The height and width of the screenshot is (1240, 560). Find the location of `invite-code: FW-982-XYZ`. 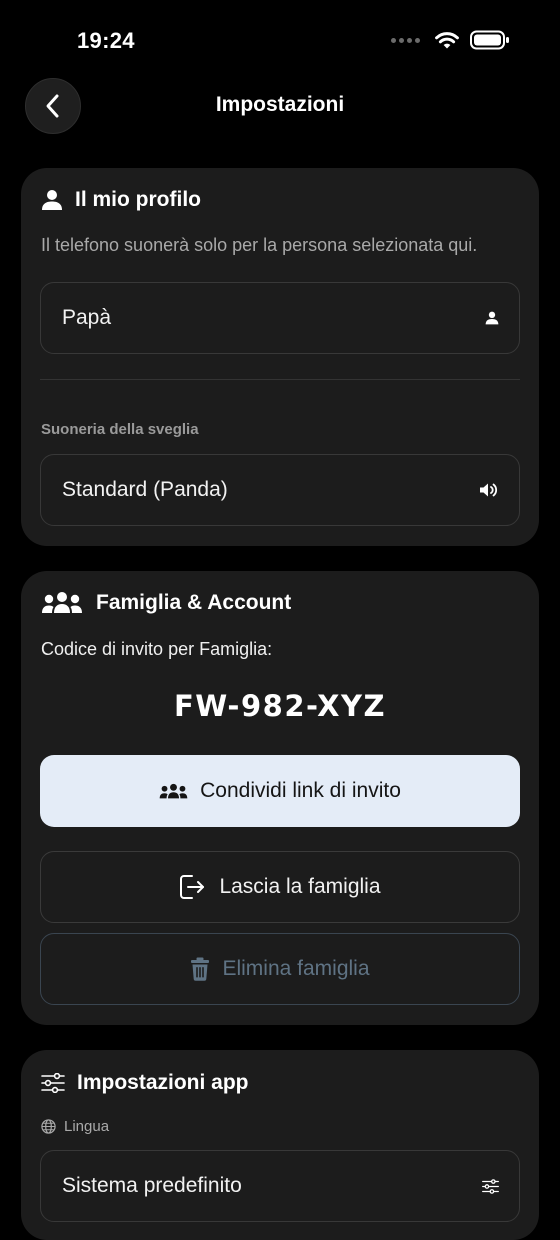

invite-code: FW-982-XYZ is located at coordinates (280, 706).